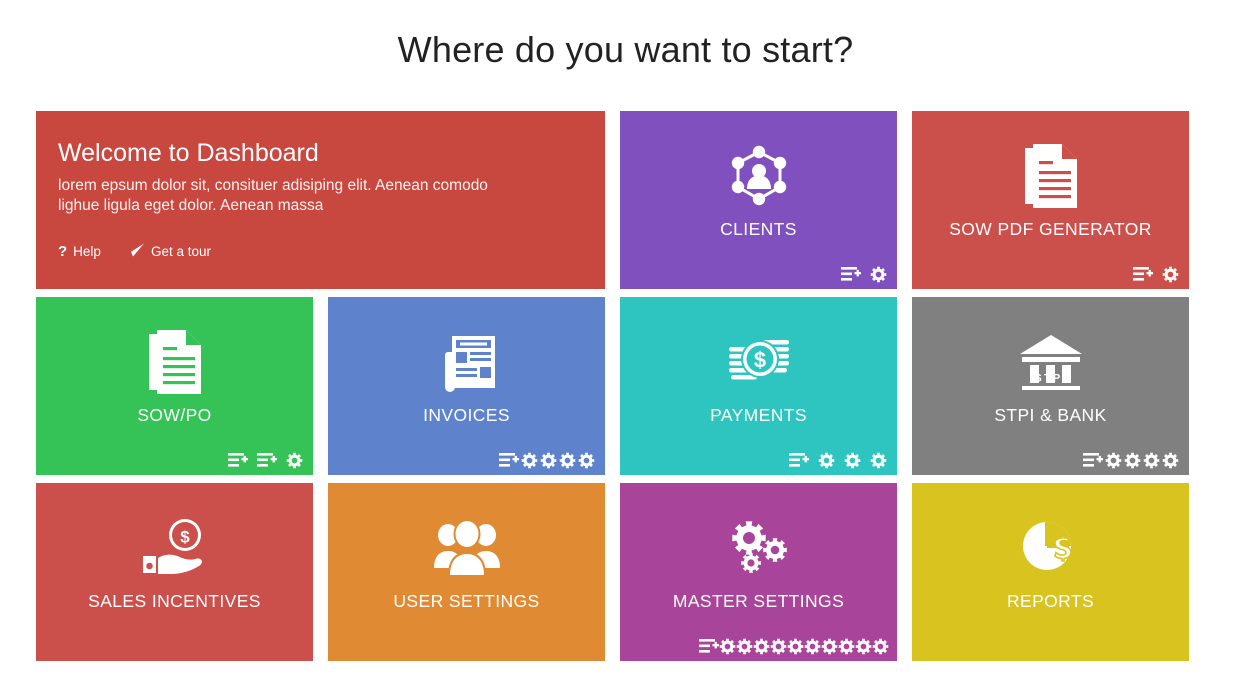  Describe the element at coordinates (188, 153) in the screenshot. I see `welcome-title: Welcome to Dashboard` at that location.